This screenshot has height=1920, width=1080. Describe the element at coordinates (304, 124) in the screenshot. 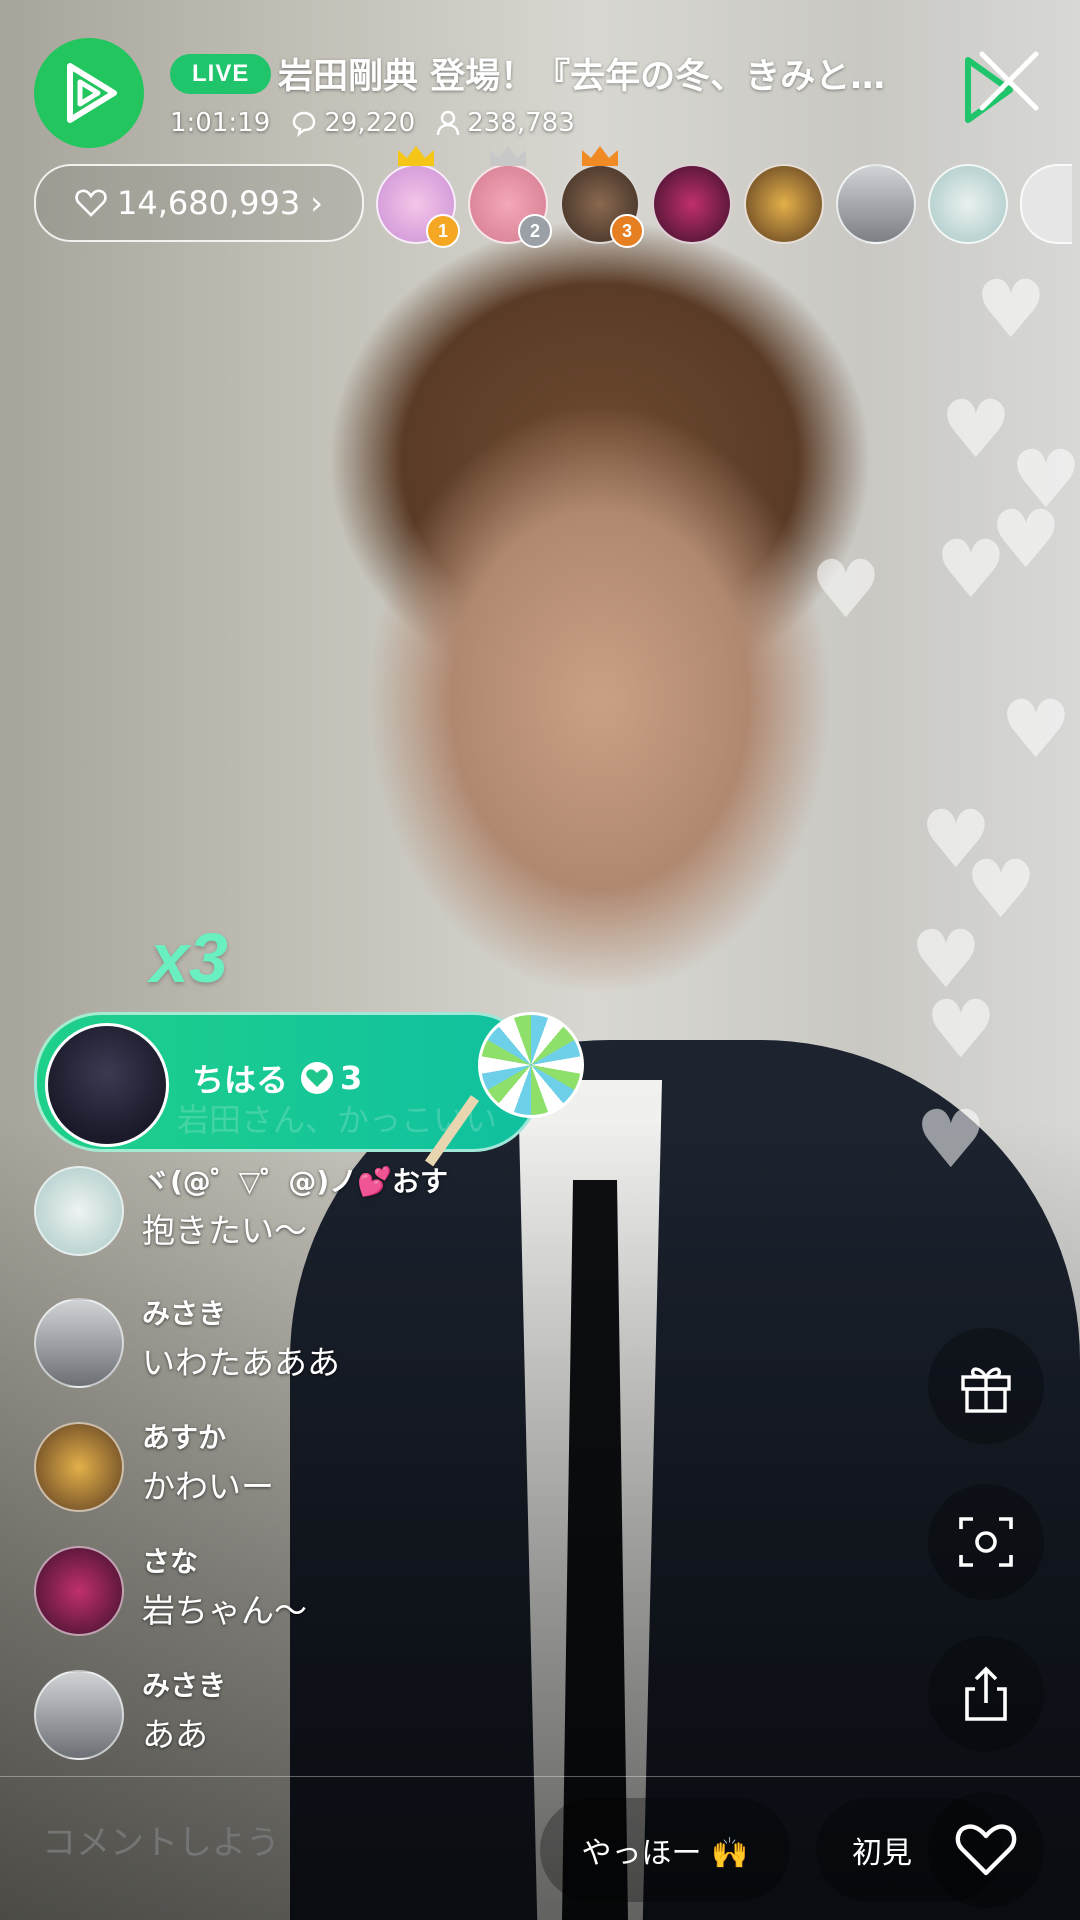

I see `comment-icon` at that location.